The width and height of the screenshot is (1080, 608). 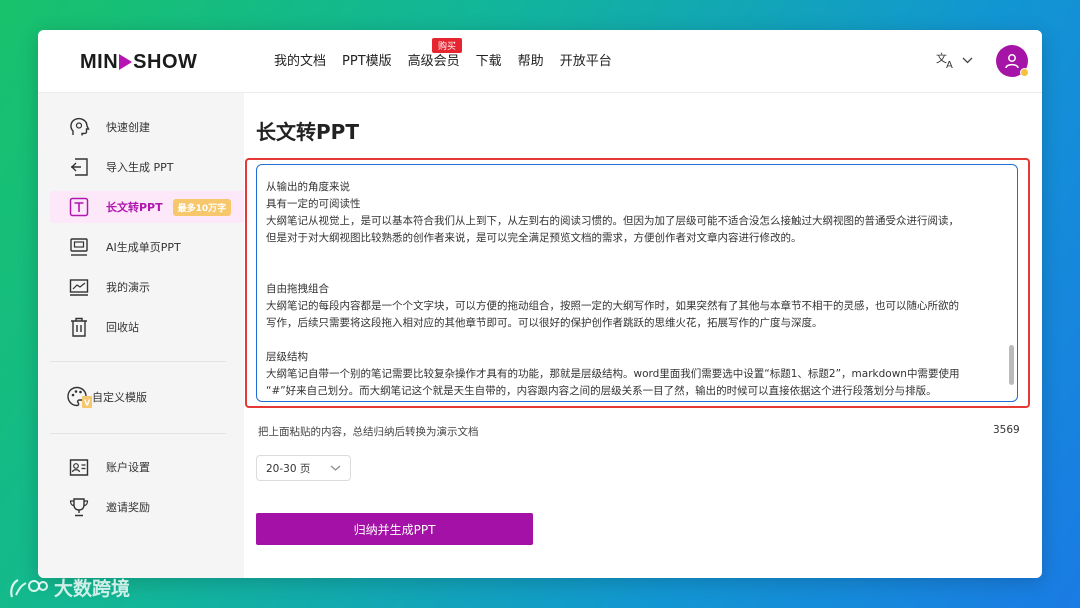 What do you see at coordinates (99, 61) in the screenshot?
I see `logo-text-left: MIN` at bounding box center [99, 61].